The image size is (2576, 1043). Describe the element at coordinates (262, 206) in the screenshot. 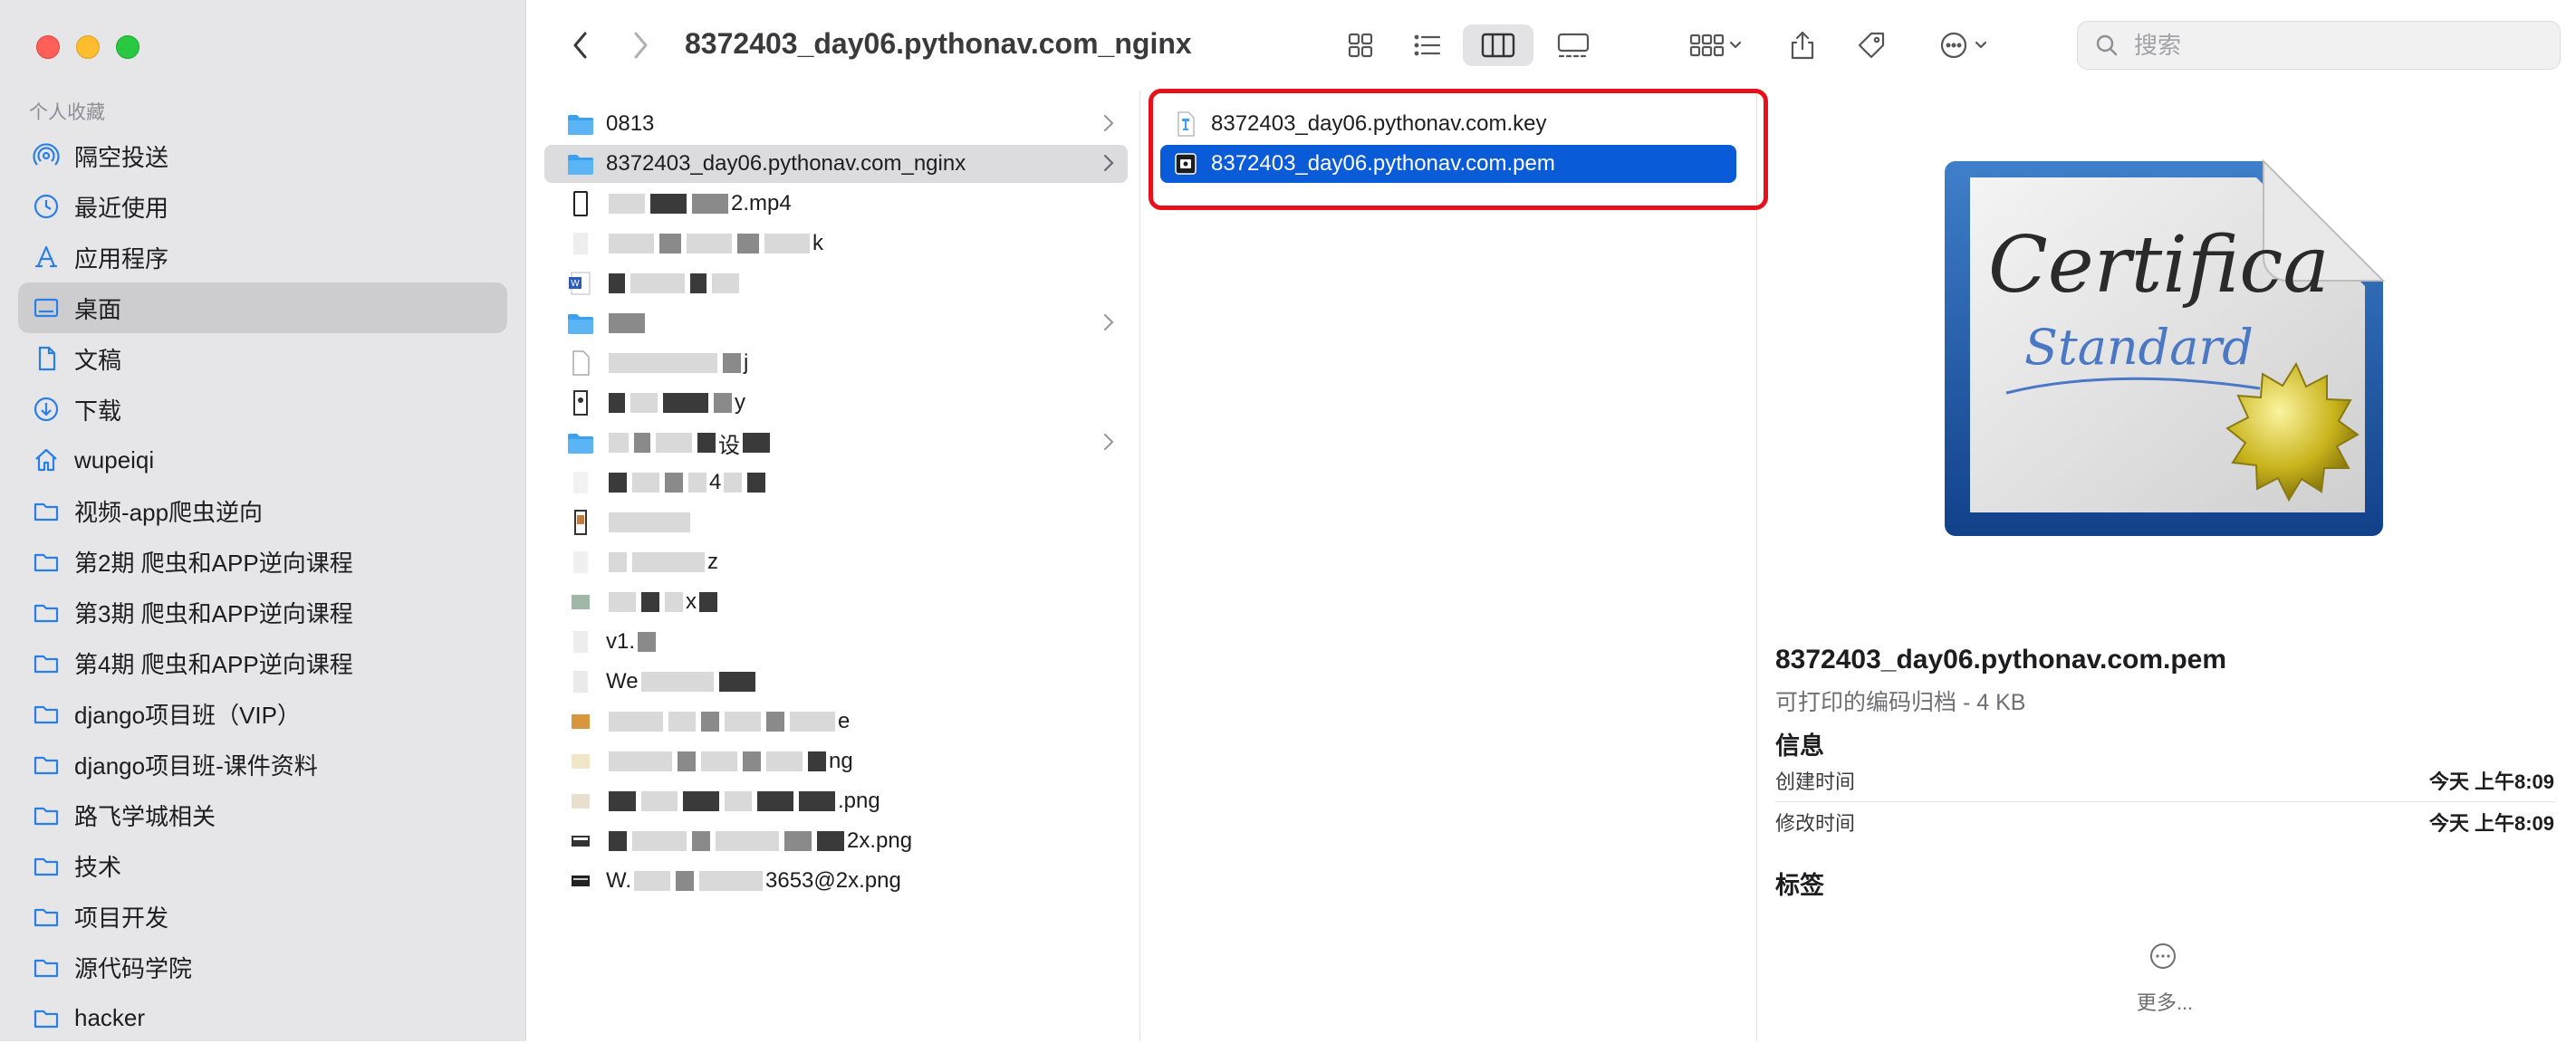

I see `sidebar-item-recents: 最近使用` at that location.